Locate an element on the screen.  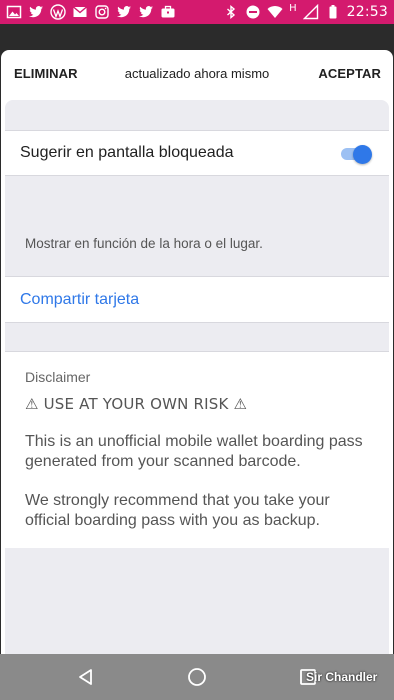
status-bar-gap is located at coordinates (197, 37).